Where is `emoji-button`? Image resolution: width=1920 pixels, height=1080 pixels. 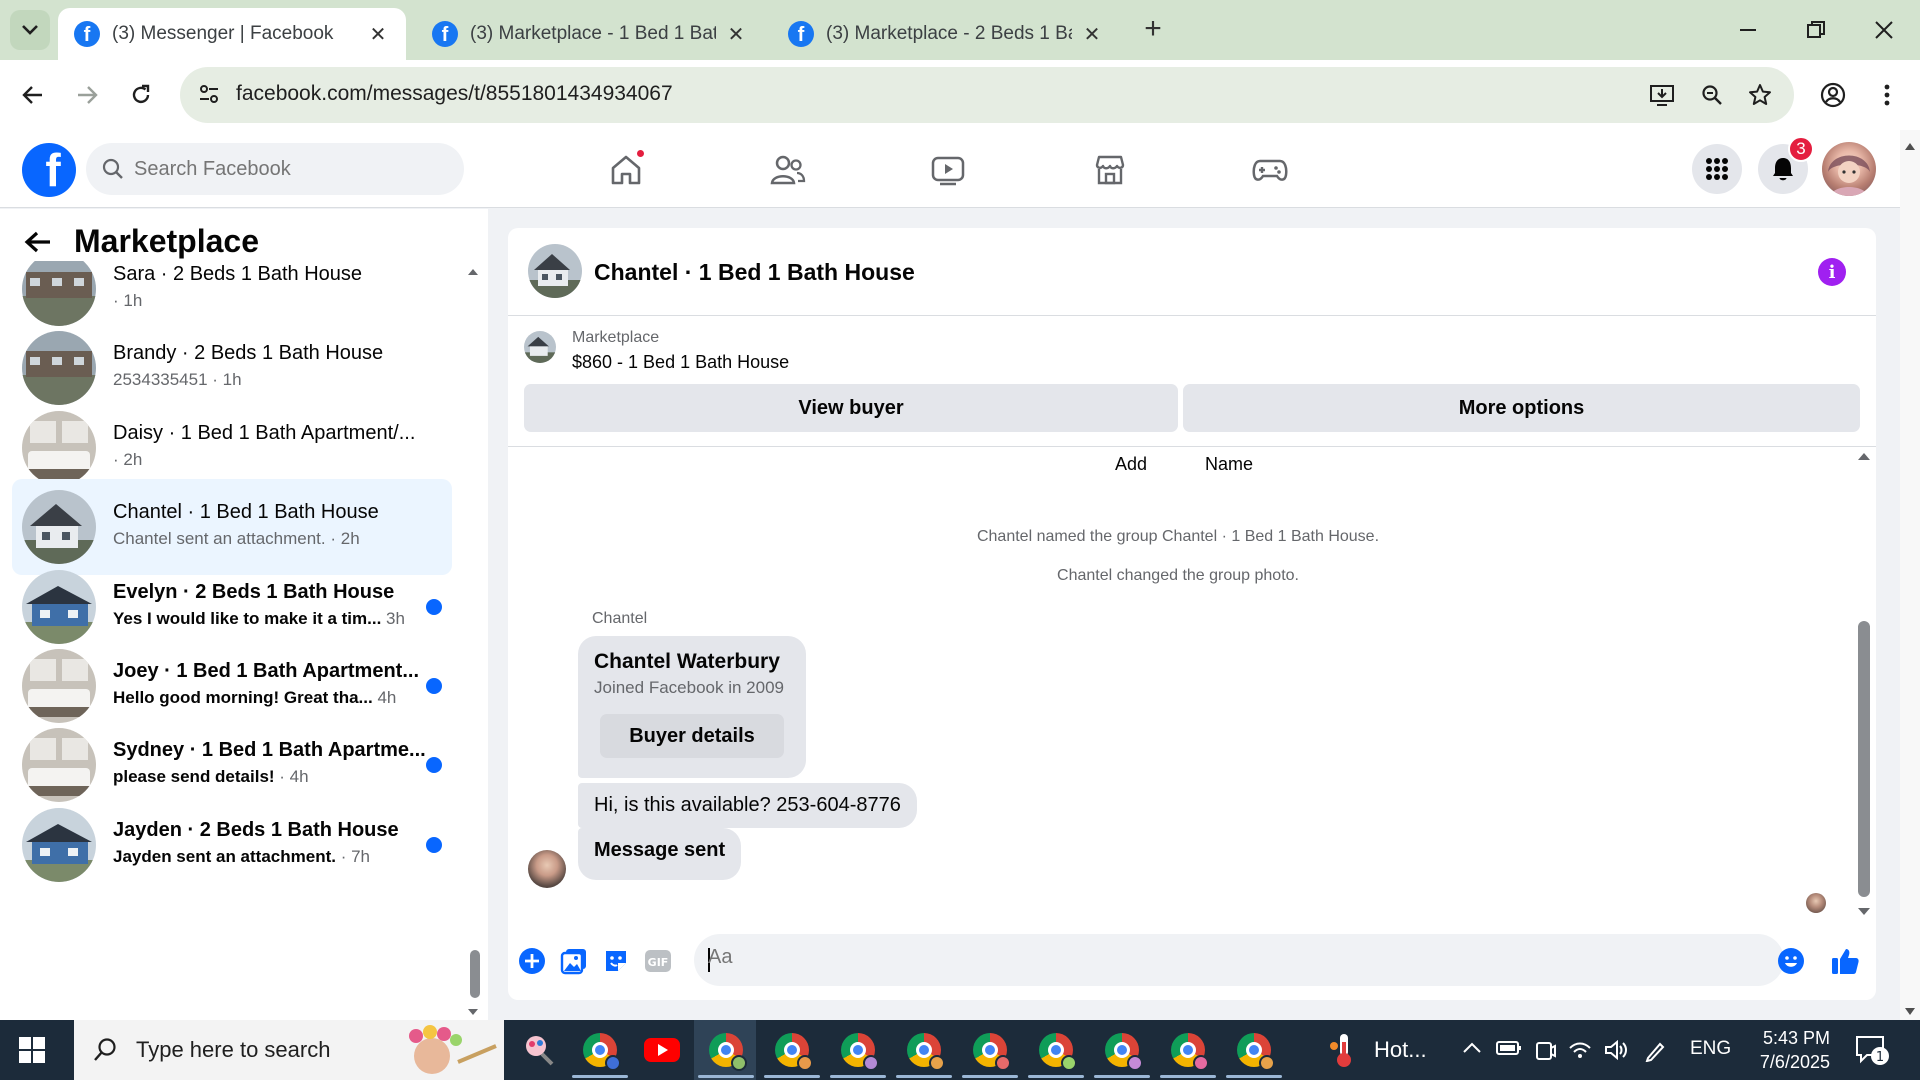 emoji-button is located at coordinates (1791, 961).